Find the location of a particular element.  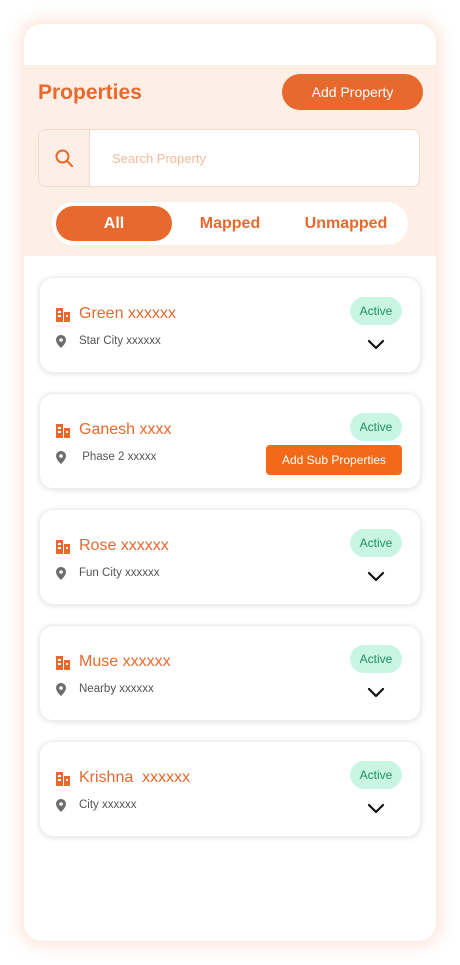

search-input is located at coordinates (254, 158).